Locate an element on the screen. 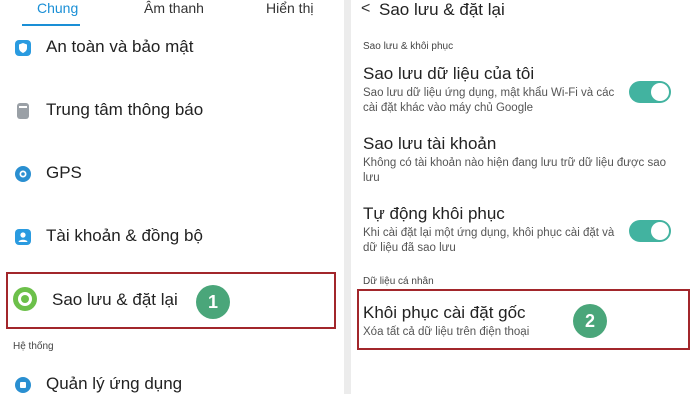  step-badge-2: 2 is located at coordinates (590, 321).